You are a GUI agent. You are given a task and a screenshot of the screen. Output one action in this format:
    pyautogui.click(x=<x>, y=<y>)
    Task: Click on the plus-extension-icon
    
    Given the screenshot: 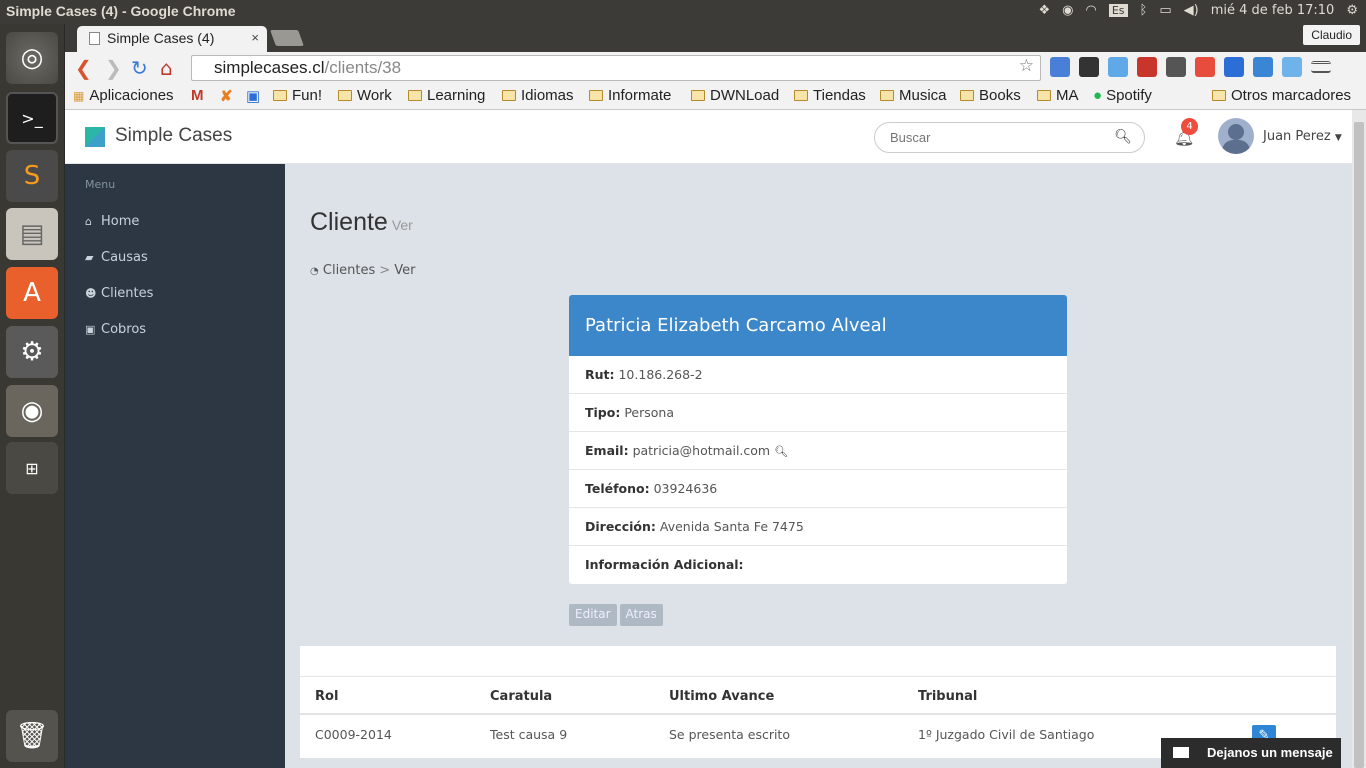 What is the action you would take?
    pyautogui.click(x=1205, y=67)
    